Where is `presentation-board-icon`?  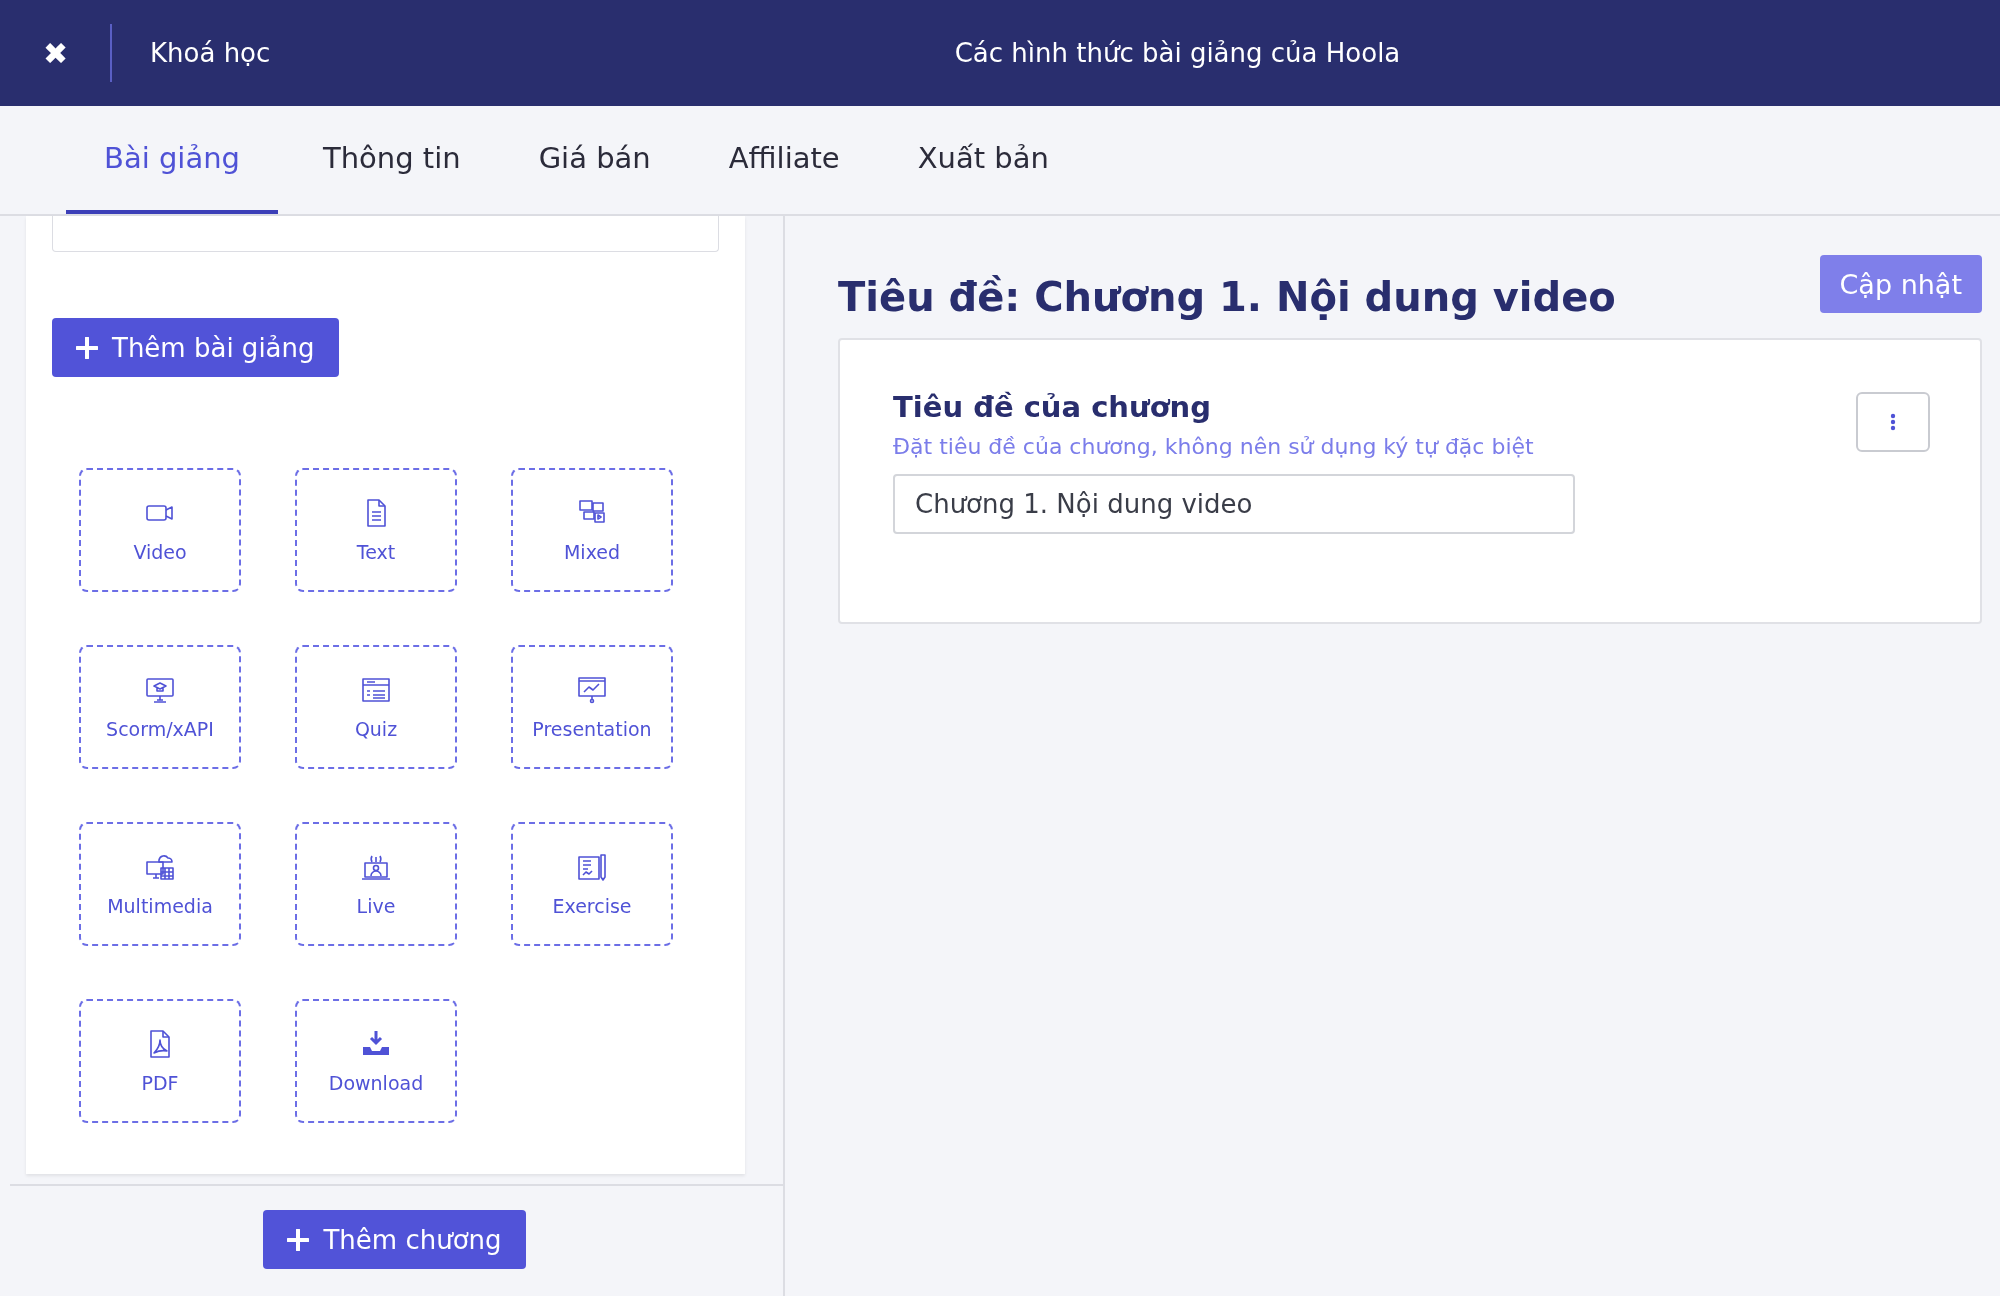
presentation-board-icon is located at coordinates (592, 690).